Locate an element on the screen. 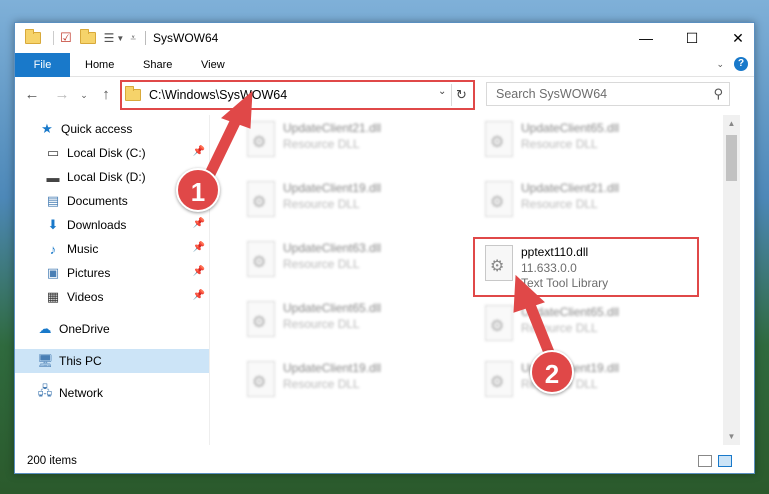 This screenshot has width=769, height=494. nav-item-label: Local Disk (C:) is located at coordinates (106, 153).